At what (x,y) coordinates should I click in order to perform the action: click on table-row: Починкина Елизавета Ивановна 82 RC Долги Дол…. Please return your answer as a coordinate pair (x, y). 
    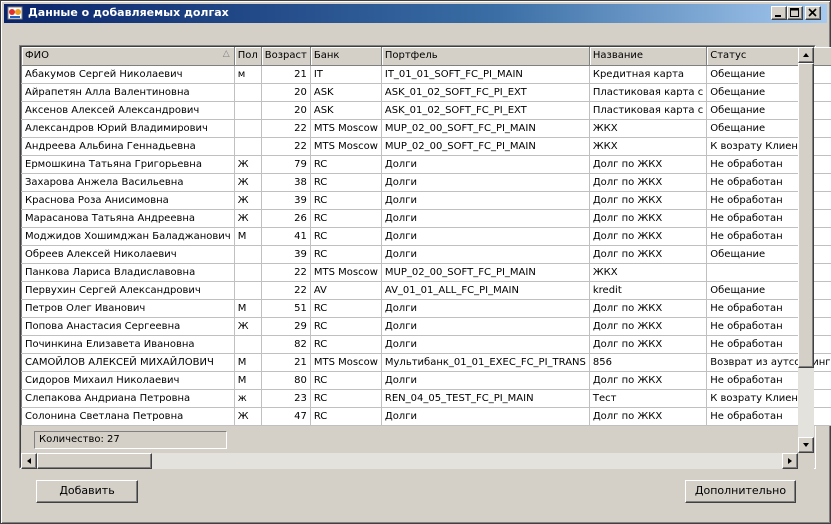
    Looking at the image, I should click on (426, 344).